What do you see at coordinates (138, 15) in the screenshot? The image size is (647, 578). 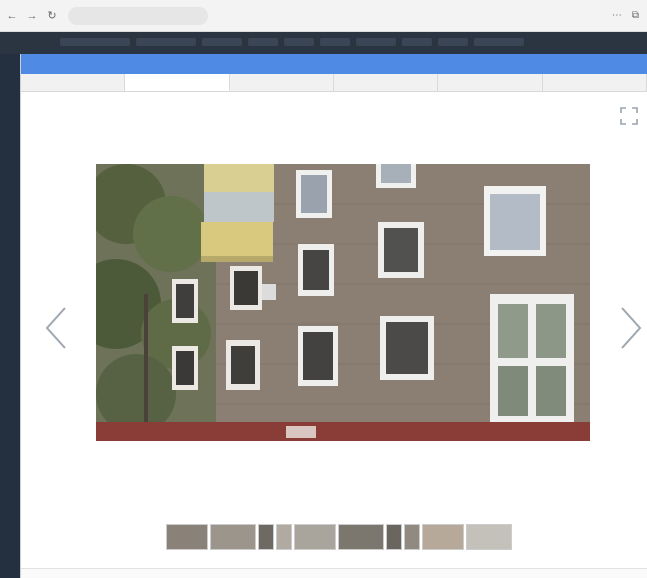 I see `address-bar` at bounding box center [138, 15].